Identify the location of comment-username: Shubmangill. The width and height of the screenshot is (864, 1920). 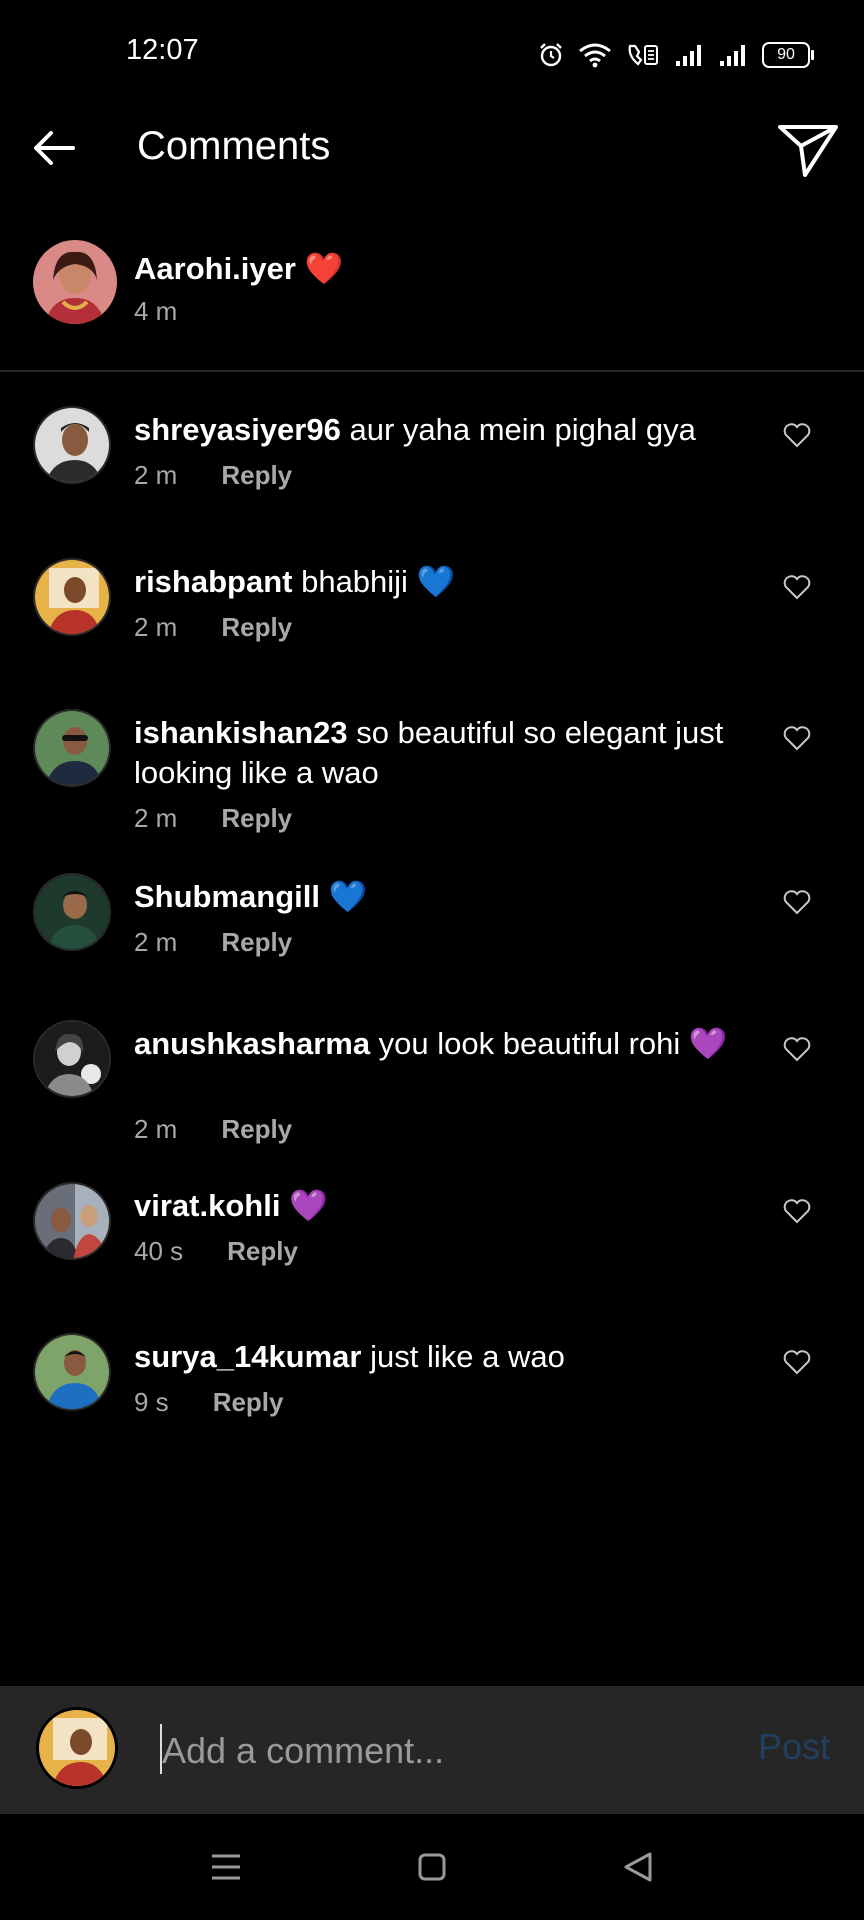
(227, 896).